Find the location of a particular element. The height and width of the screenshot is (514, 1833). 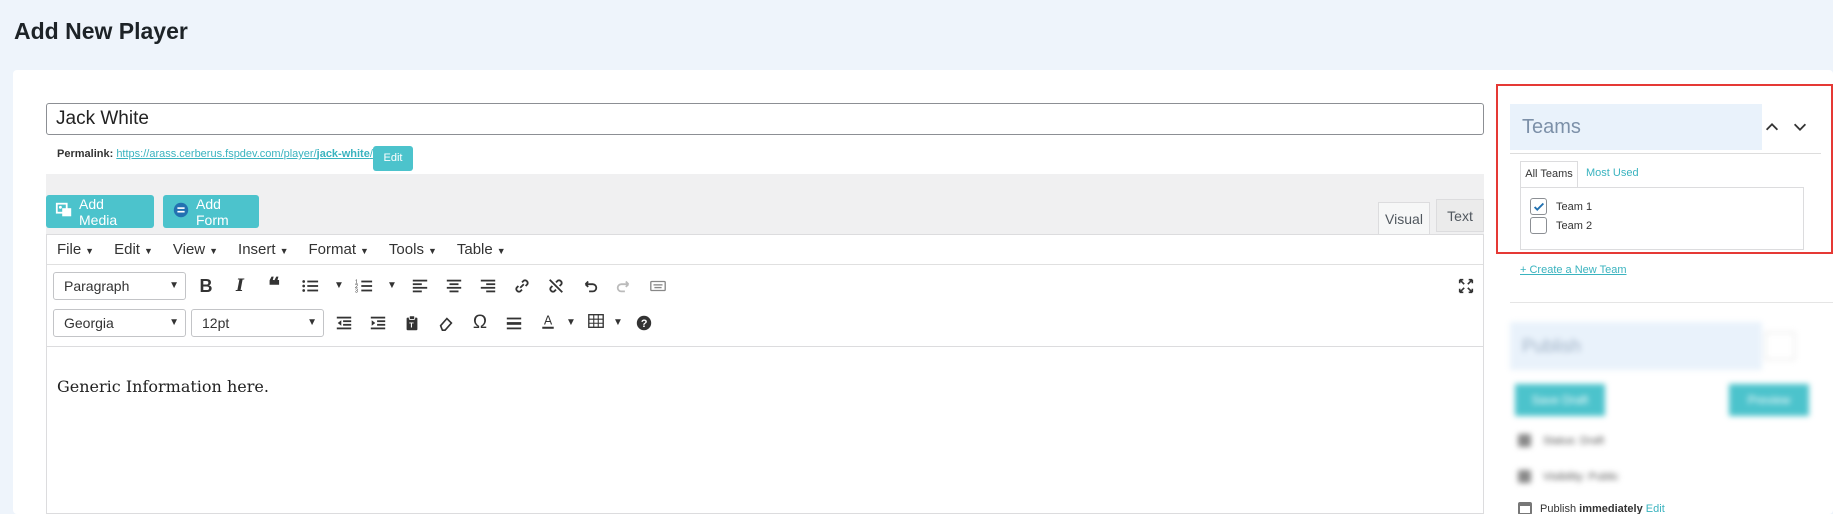

add-form-label: Add Form is located at coordinates (212, 211).